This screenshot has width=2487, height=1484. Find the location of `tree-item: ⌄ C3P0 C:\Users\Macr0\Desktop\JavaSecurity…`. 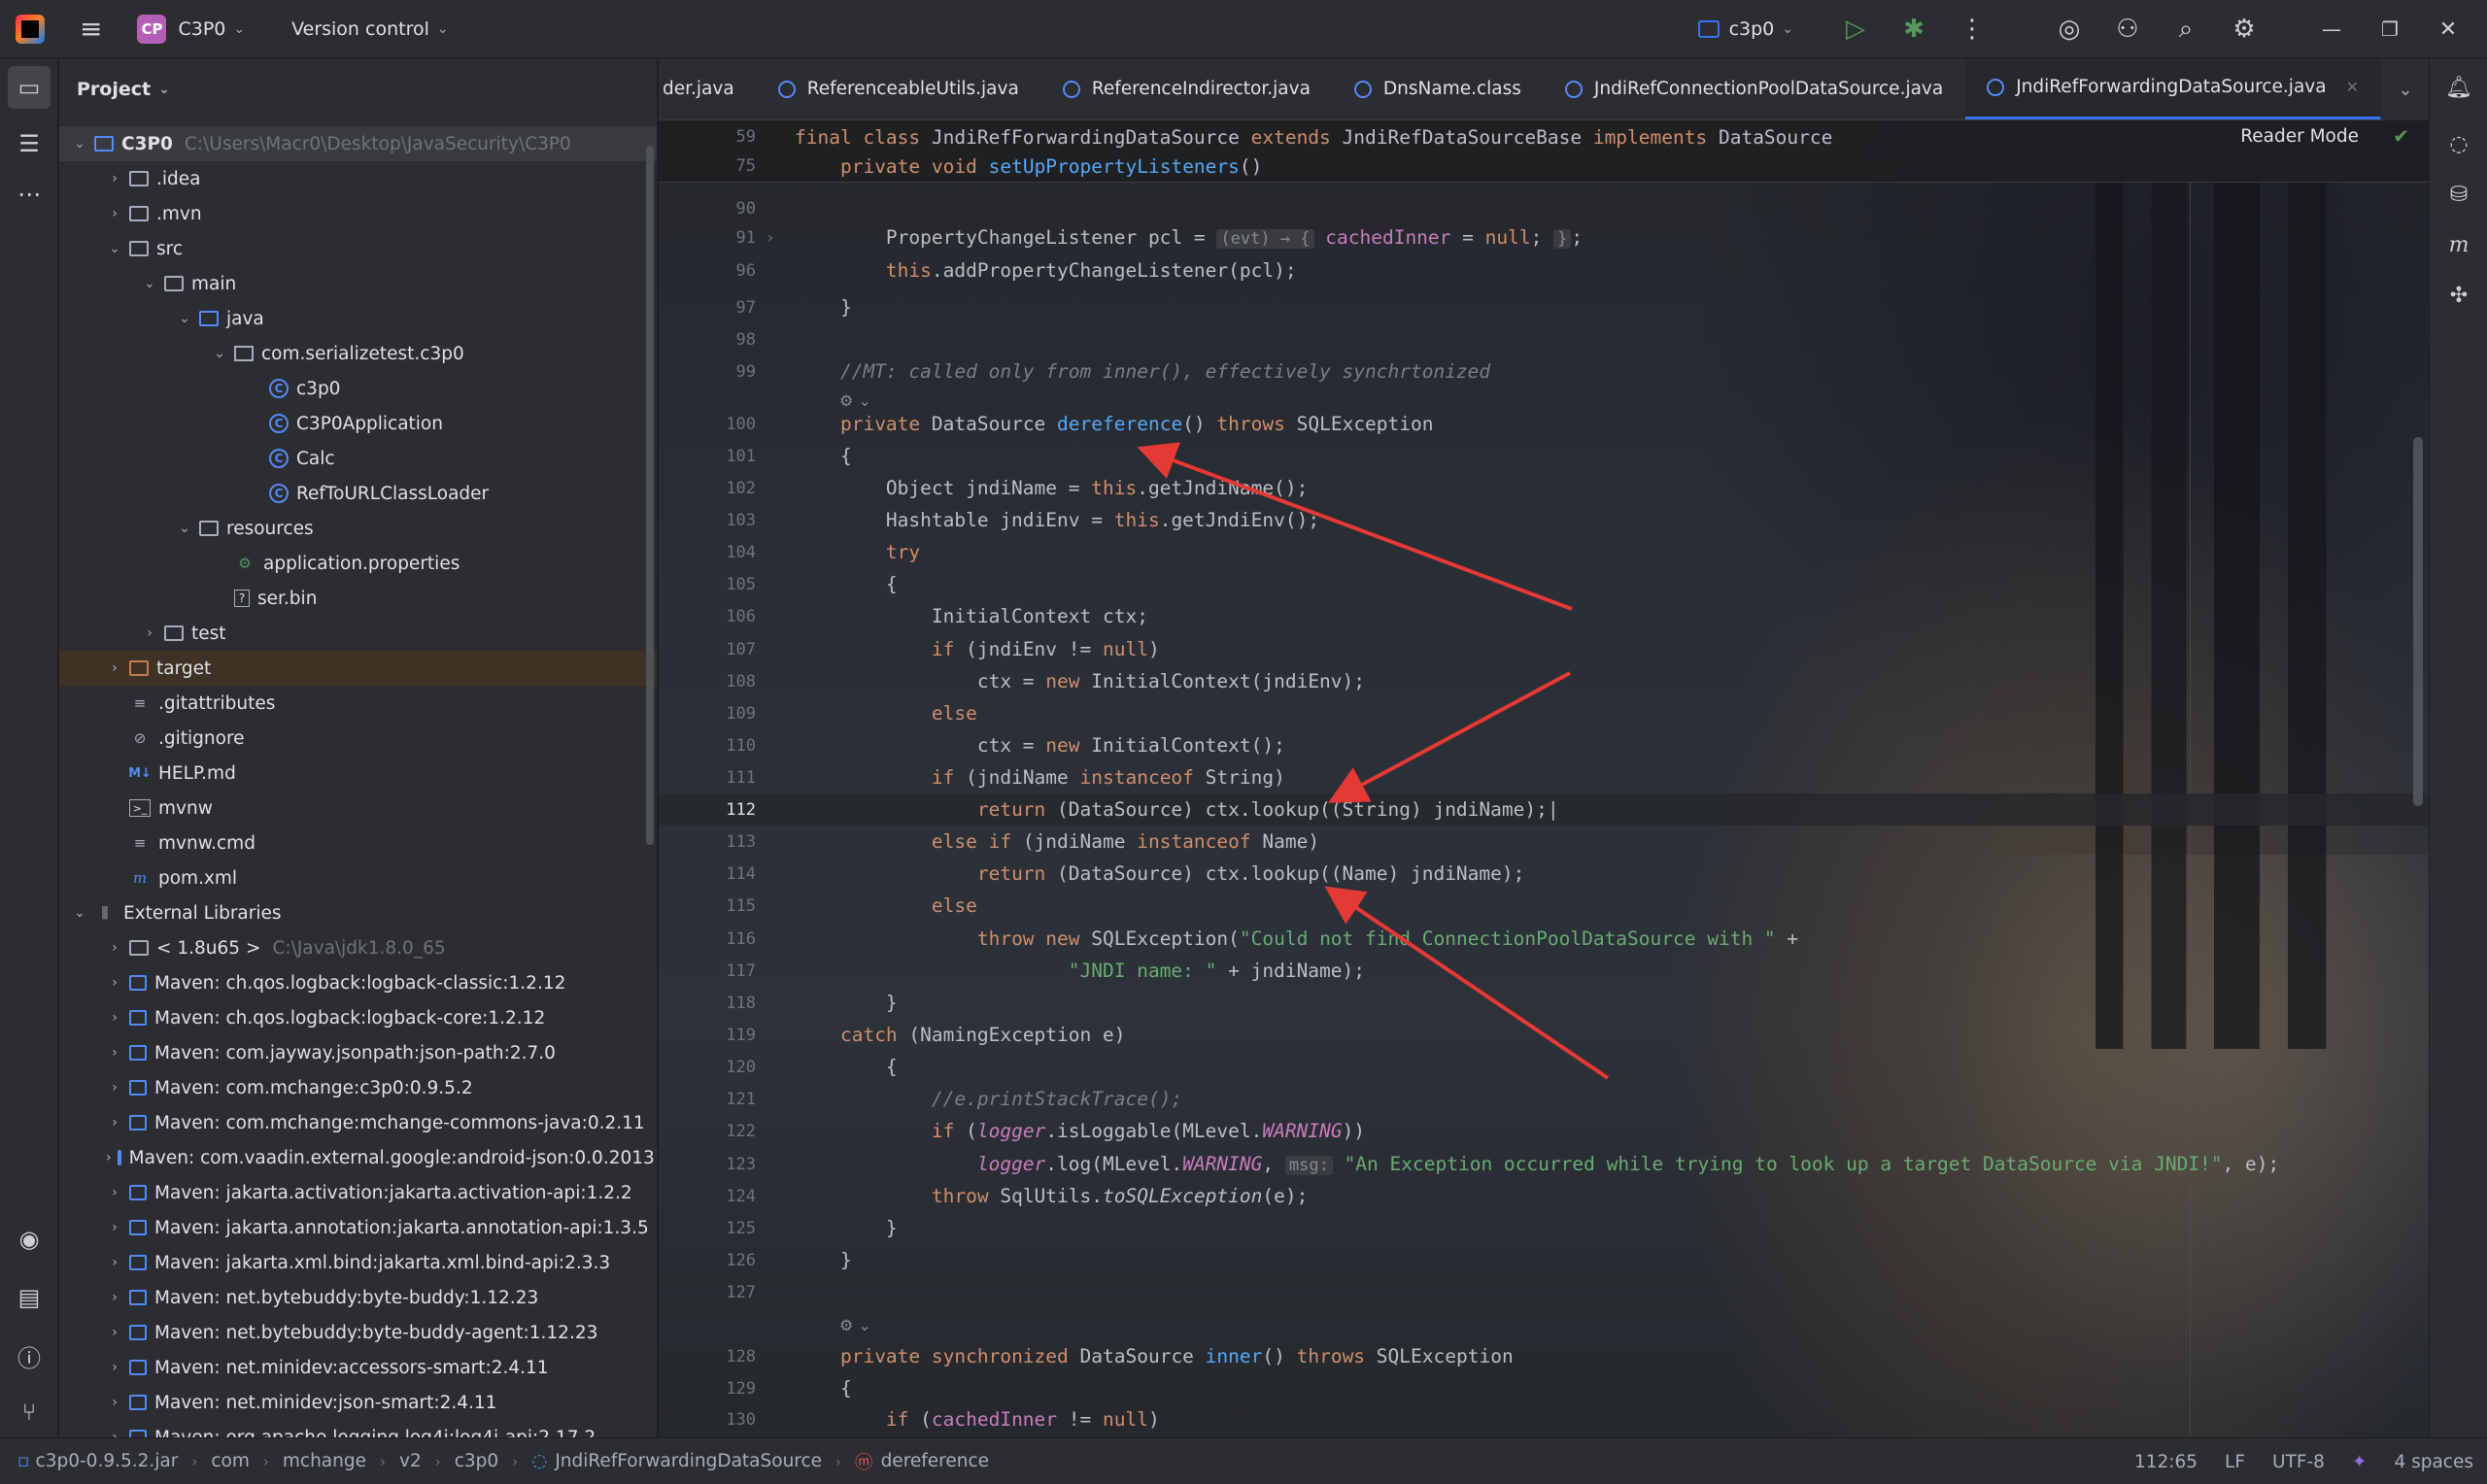

tree-item: ⌄ C3P0 C:\Users\Macr0\Desktop\JavaSecurity… is located at coordinates (358, 143).